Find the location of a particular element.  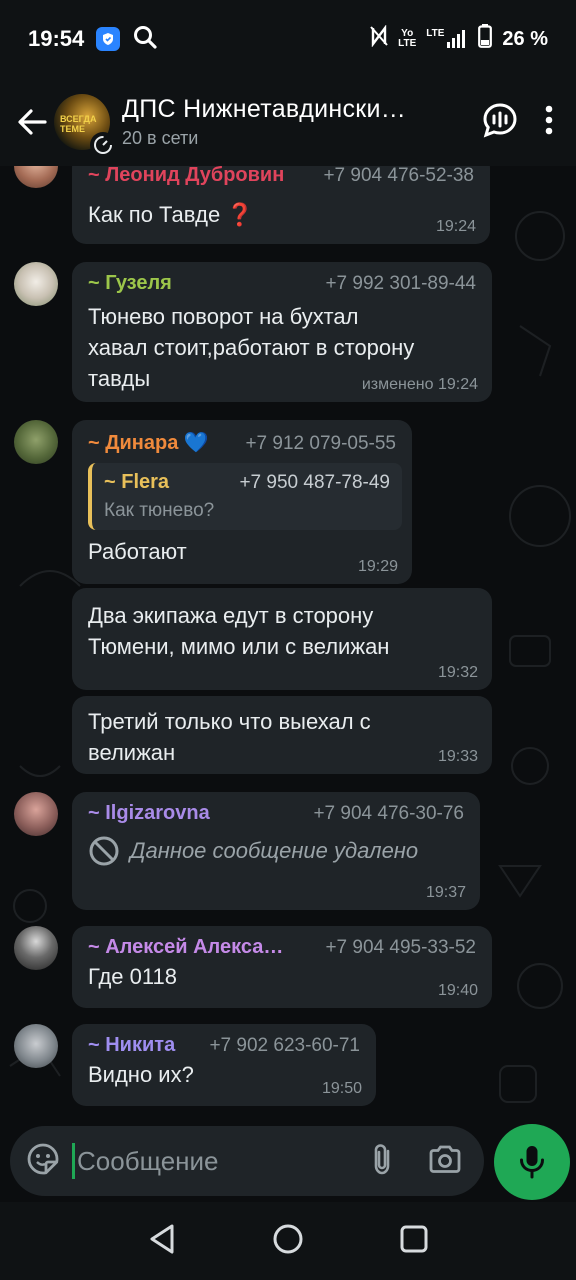

deleted-text: Данное сообщение удалено is located at coordinates (274, 850).